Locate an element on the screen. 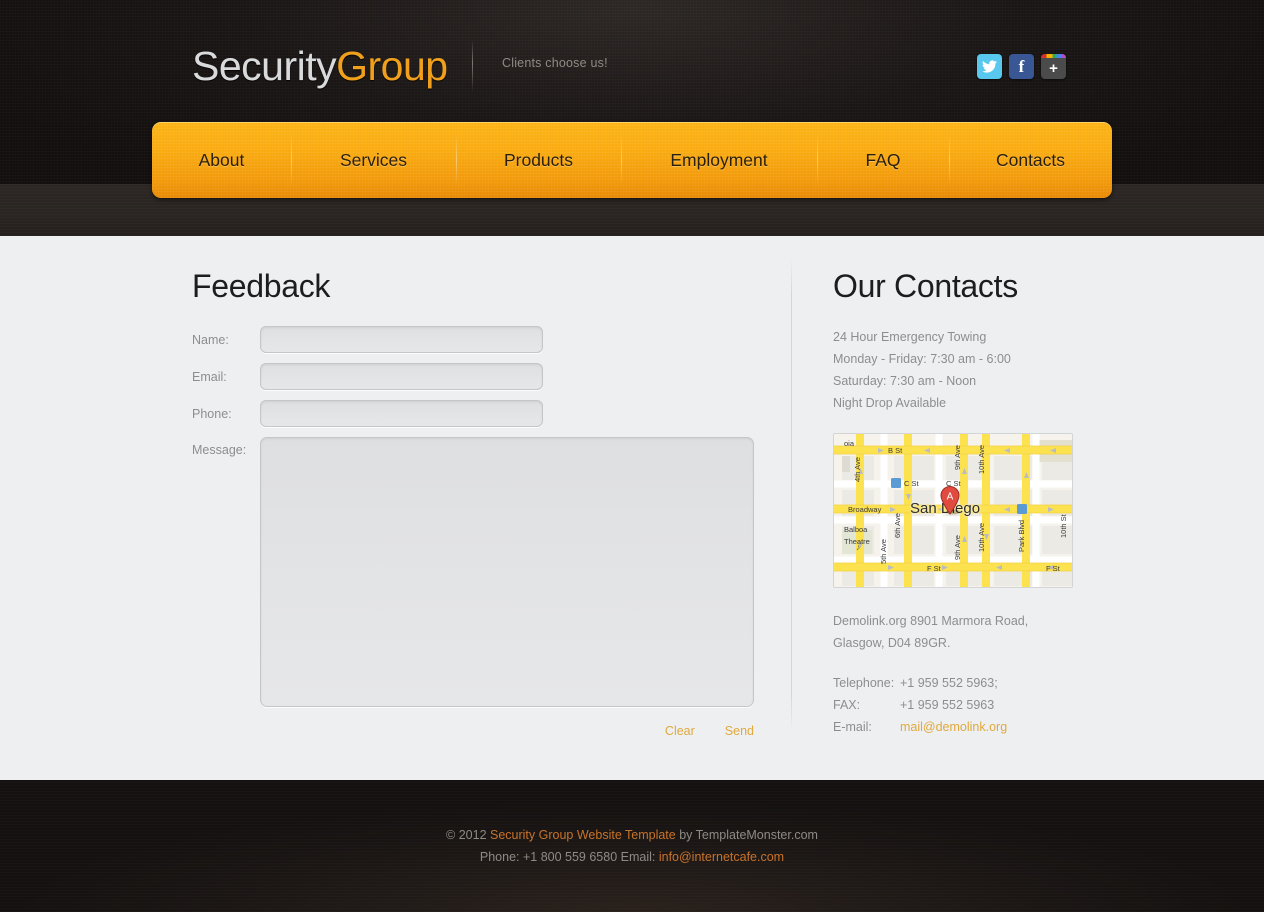 Image resolution: width=1264 pixels, height=912 pixels. form-row-phone: Phone: is located at coordinates (477, 413).